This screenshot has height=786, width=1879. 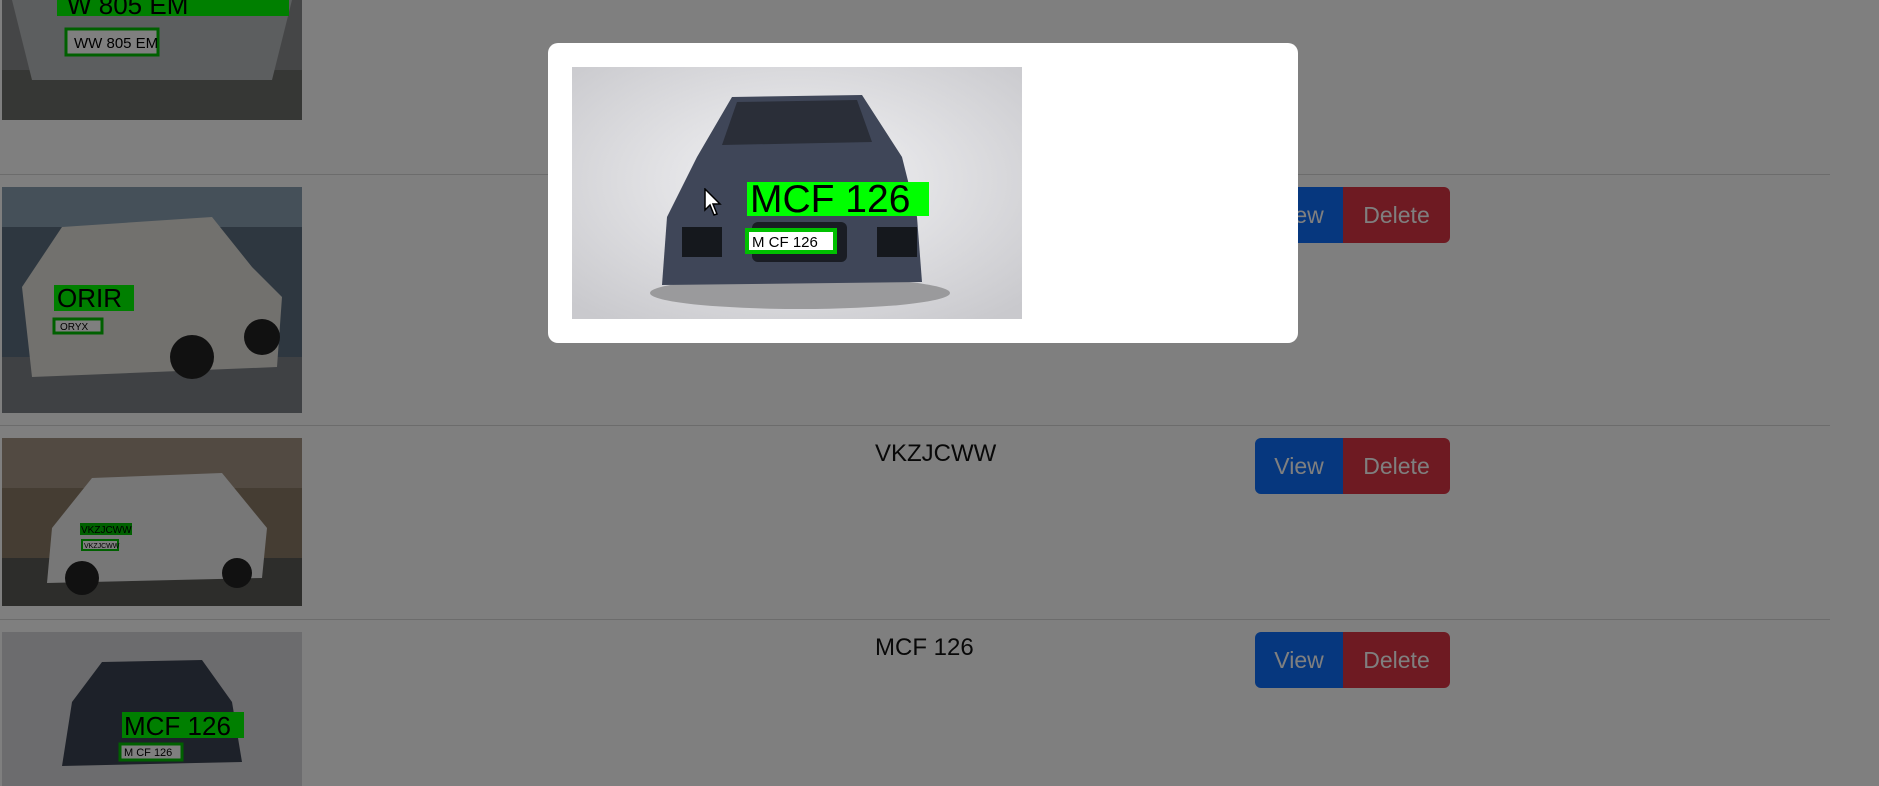 I want to click on modal-plate-text: M CF 126, so click(x=785, y=242).